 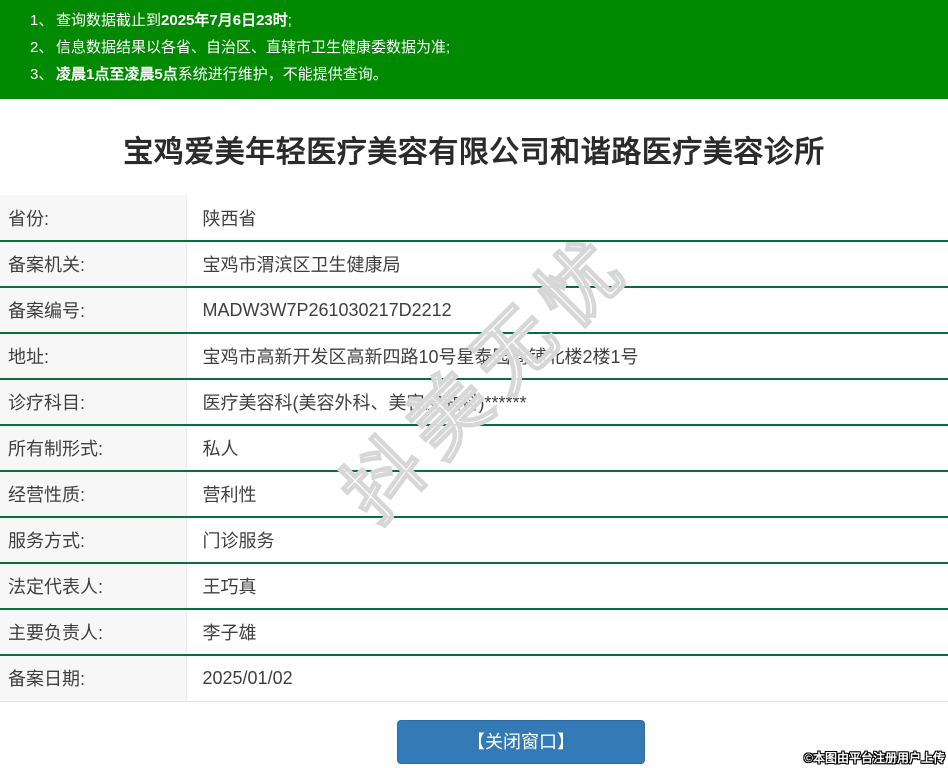 What do you see at coordinates (474, 20) in the screenshot?
I see `notice-item-1: 1、 查询数据截止到2025年7月6日23时;` at bounding box center [474, 20].